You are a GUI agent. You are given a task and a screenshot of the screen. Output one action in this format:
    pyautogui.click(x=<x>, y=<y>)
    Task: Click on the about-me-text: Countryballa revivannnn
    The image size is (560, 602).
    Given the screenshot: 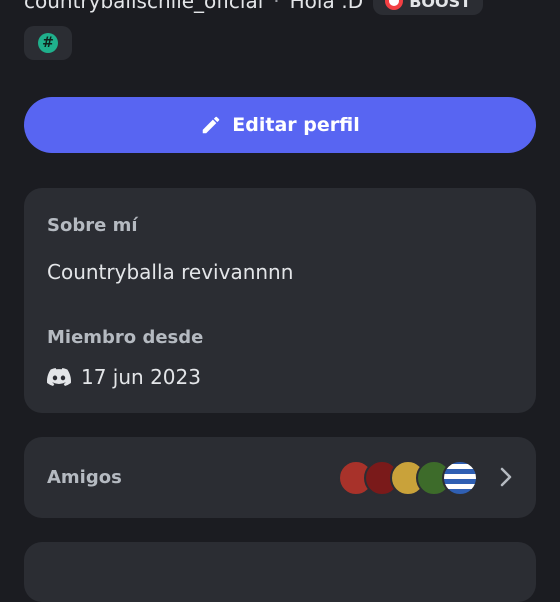 What is the action you would take?
    pyautogui.click(x=170, y=272)
    